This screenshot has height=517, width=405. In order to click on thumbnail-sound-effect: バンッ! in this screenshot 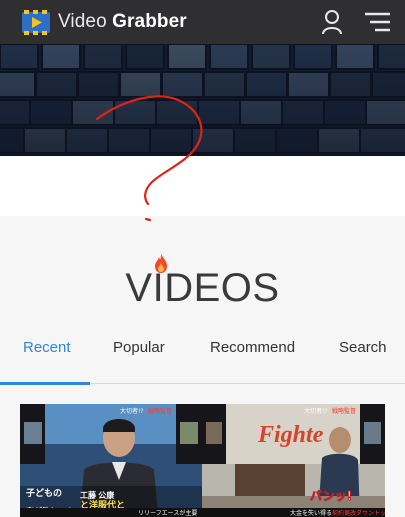, I will do `click(331, 496)`.